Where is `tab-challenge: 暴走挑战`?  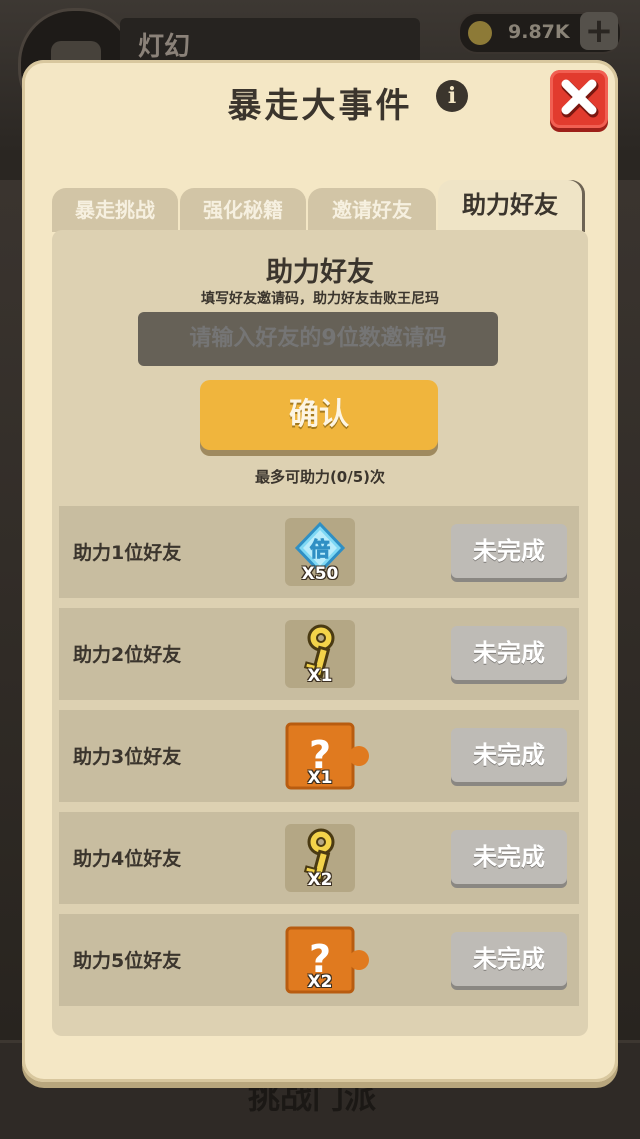
tab-challenge: 暴走挑战 is located at coordinates (115, 210).